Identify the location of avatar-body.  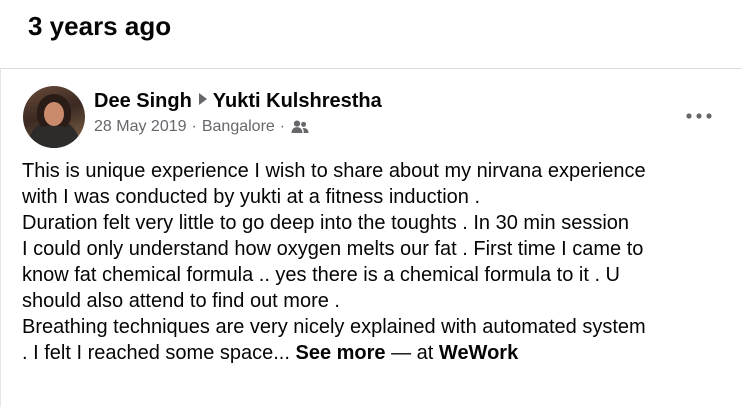
(54, 137).